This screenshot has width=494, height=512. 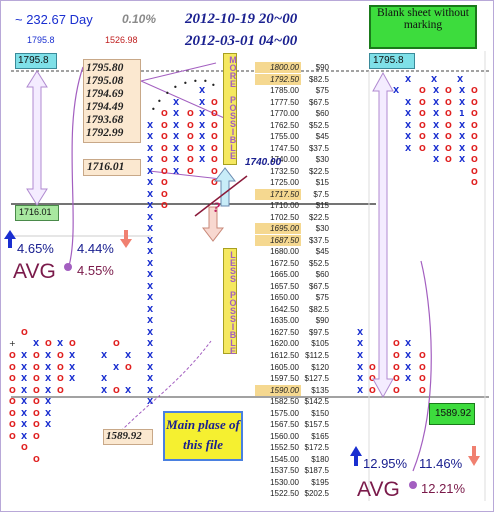 What do you see at coordinates (284, 194) in the screenshot?
I see `level-price: 1717.50` at bounding box center [284, 194].